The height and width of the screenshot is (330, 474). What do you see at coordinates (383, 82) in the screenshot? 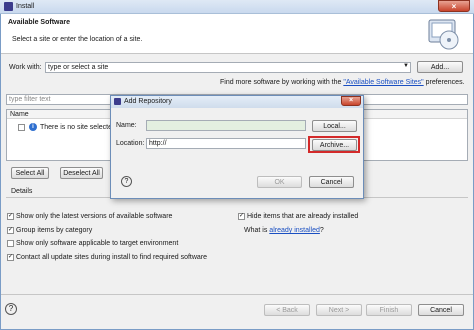
I see `available-software-sites-link: "Available Software Sites"` at bounding box center [383, 82].